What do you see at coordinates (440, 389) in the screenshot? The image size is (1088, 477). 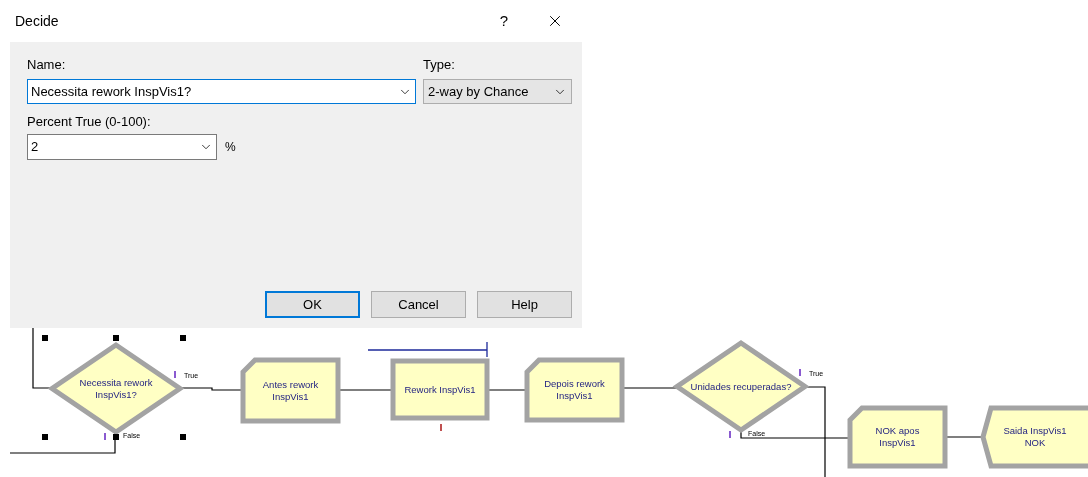 I see `process-node: Rework InspVis1` at bounding box center [440, 389].